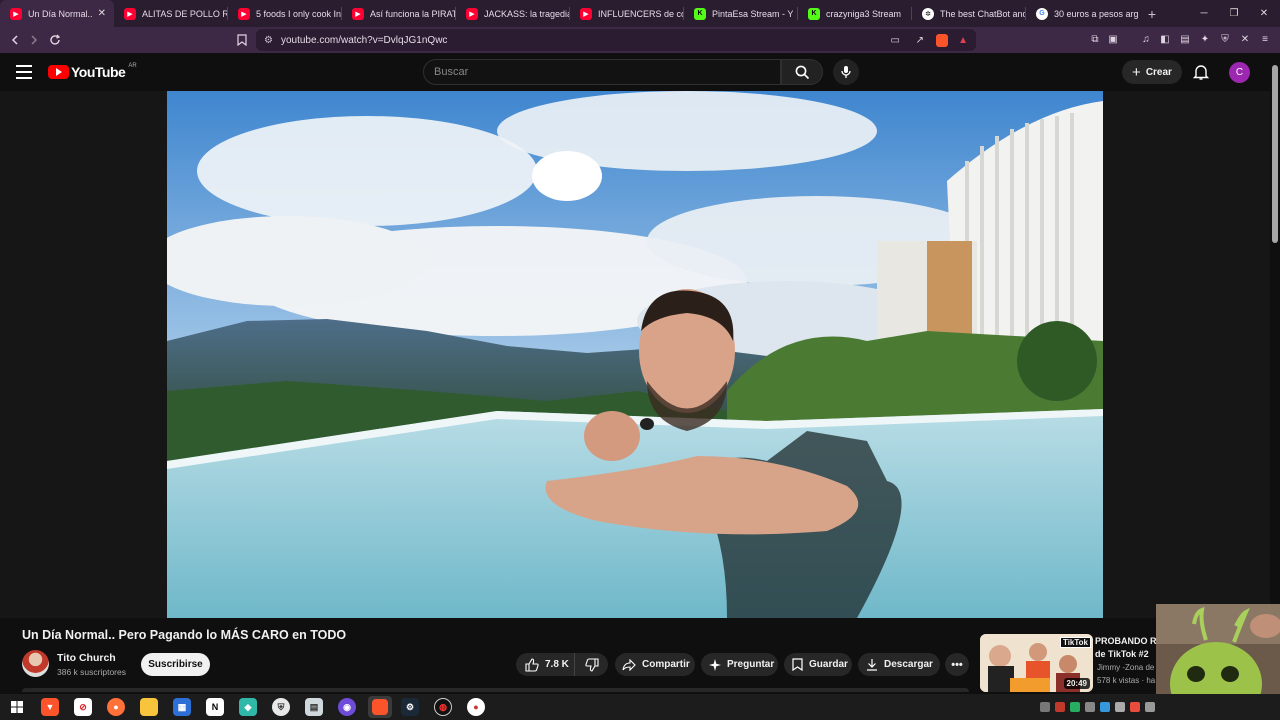 The image size is (1280, 720). I want to click on discord-like-icon: ◉, so click(347, 707).